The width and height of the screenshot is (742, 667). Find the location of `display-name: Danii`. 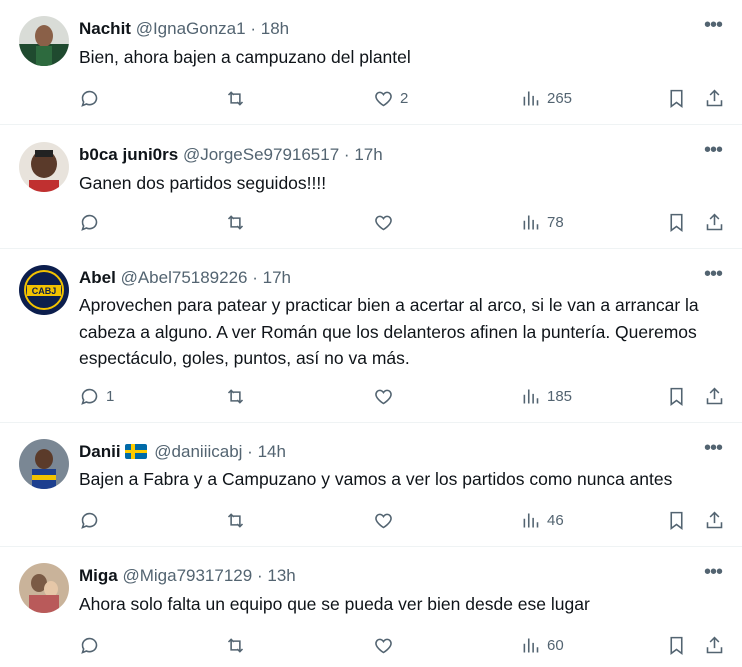

display-name: Danii is located at coordinates (100, 451).